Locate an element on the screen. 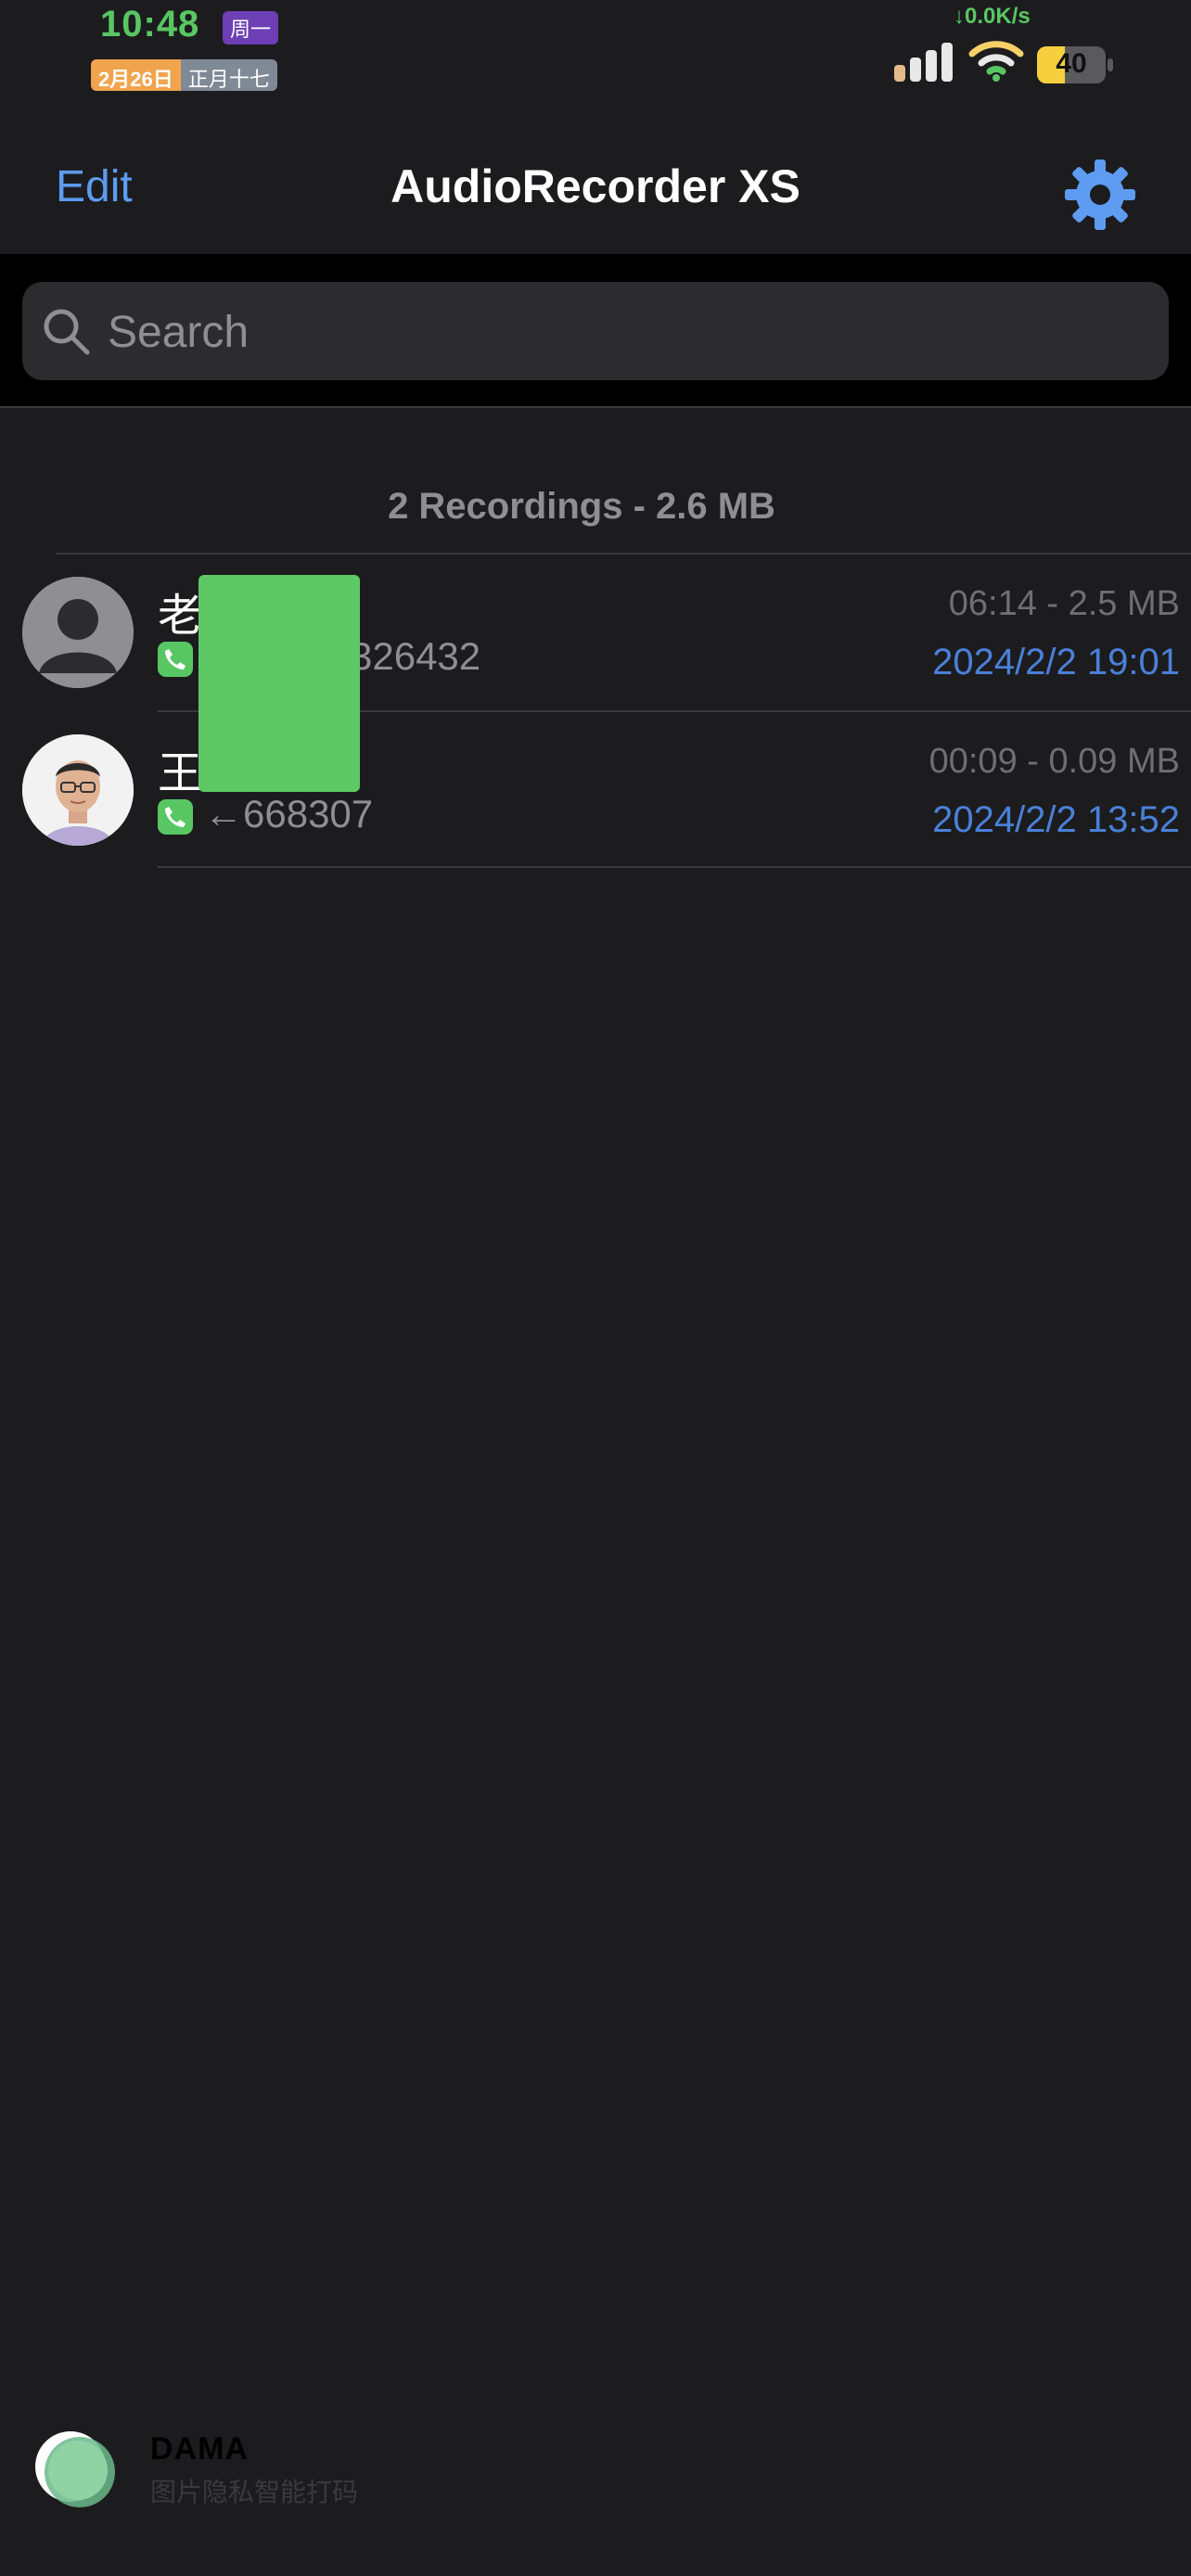 This screenshot has height=2576, width=1191. status-date: 2月26日 正月十七 is located at coordinates (184, 75).